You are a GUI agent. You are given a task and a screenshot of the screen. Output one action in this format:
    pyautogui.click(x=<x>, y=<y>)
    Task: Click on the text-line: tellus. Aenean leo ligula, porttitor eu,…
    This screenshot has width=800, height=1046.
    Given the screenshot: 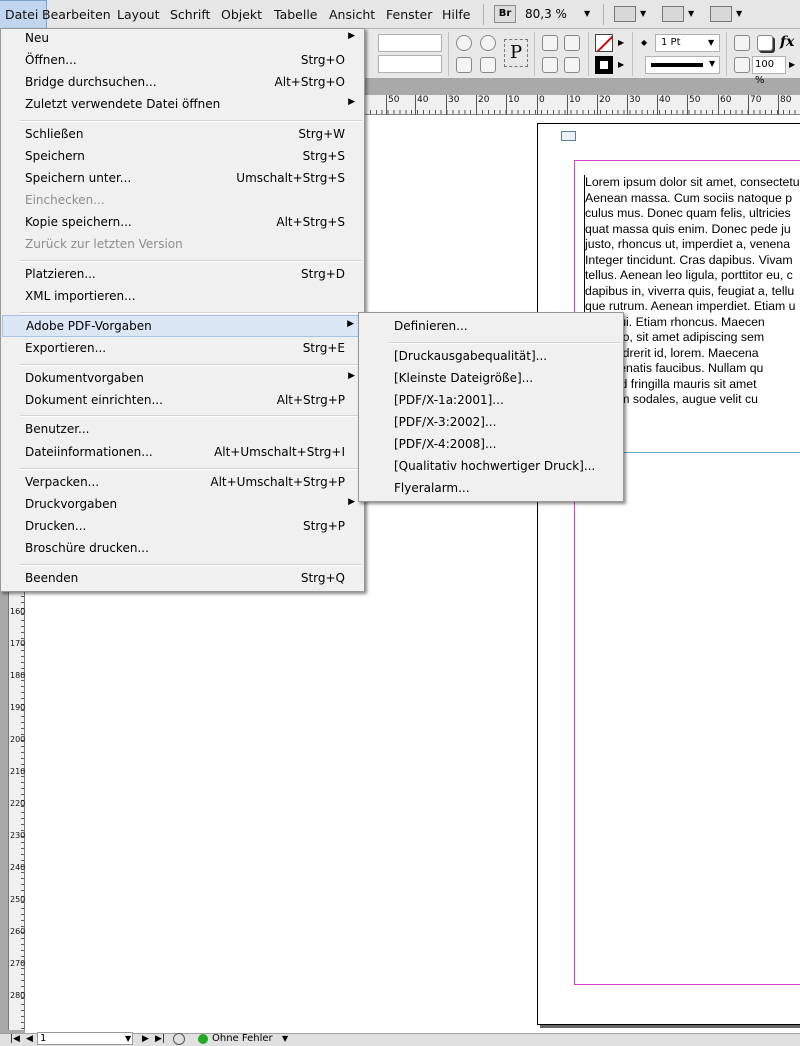 What is the action you would take?
    pyautogui.click(x=689, y=275)
    